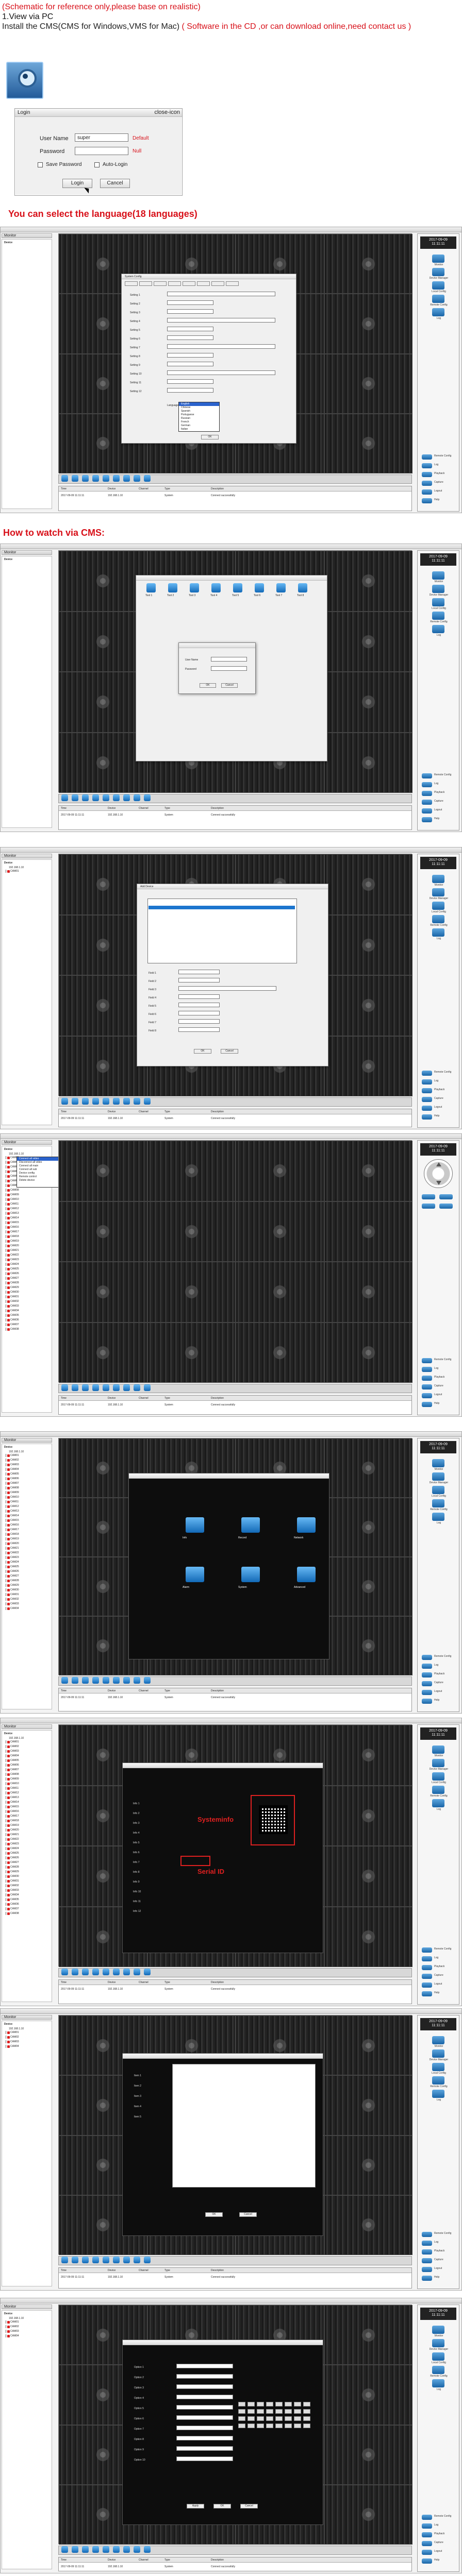 This screenshot has height=2576, width=462. I want to click on context-menu-item: Connect all sub, so click(40, 1170).